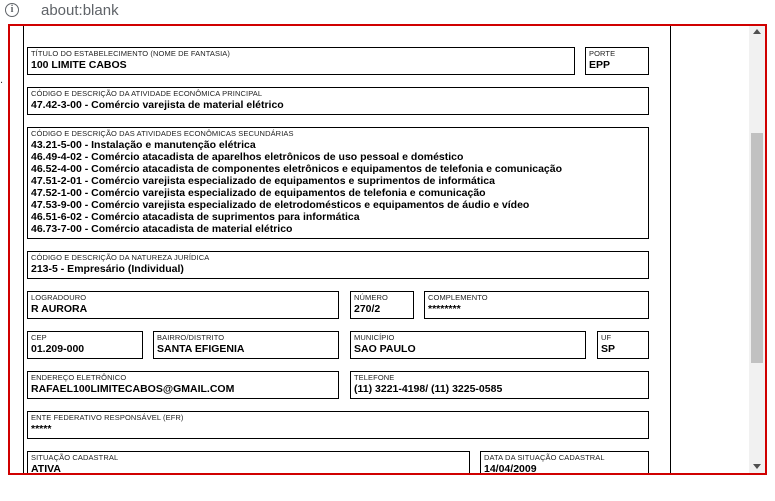 Image resolution: width=775 pixels, height=501 pixels. I want to click on porte-field: PORTE EPP, so click(617, 61).